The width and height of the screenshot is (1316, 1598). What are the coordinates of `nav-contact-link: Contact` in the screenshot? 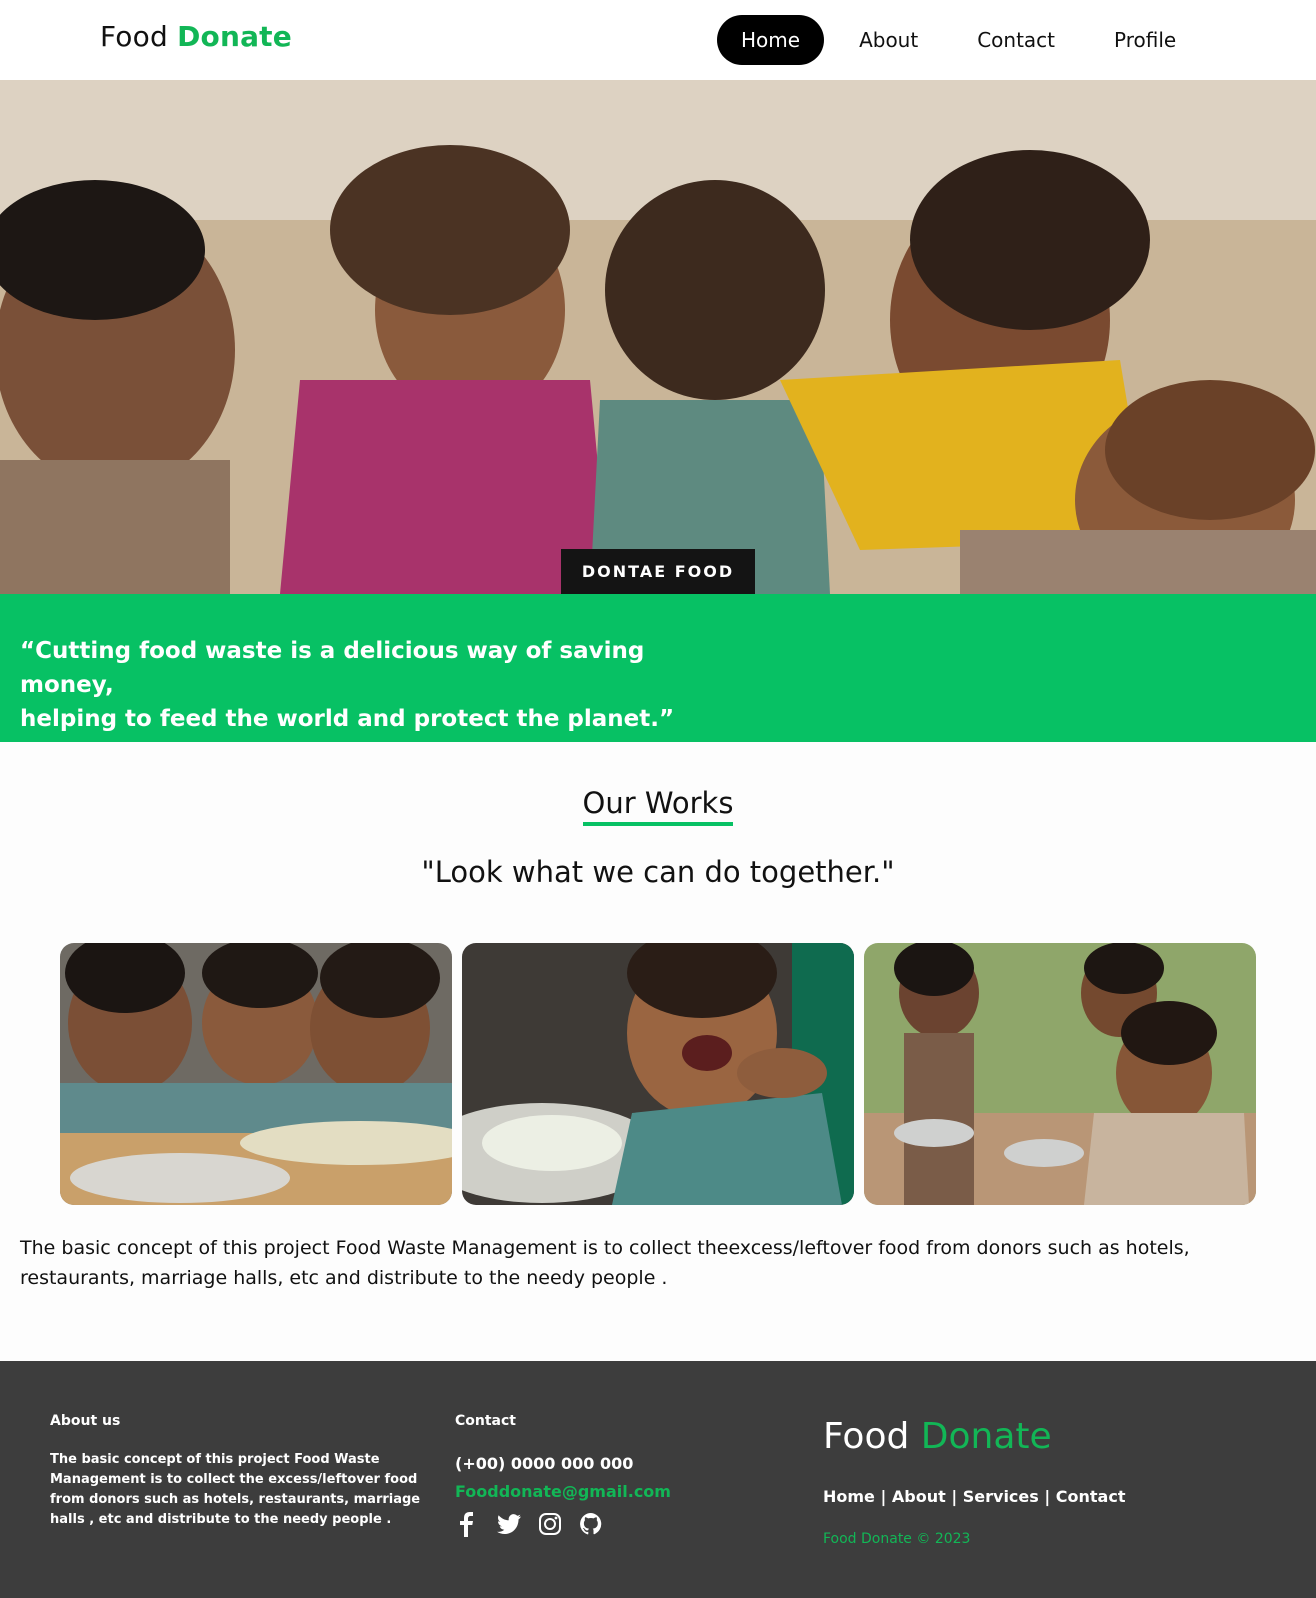 It's located at (1016, 40).